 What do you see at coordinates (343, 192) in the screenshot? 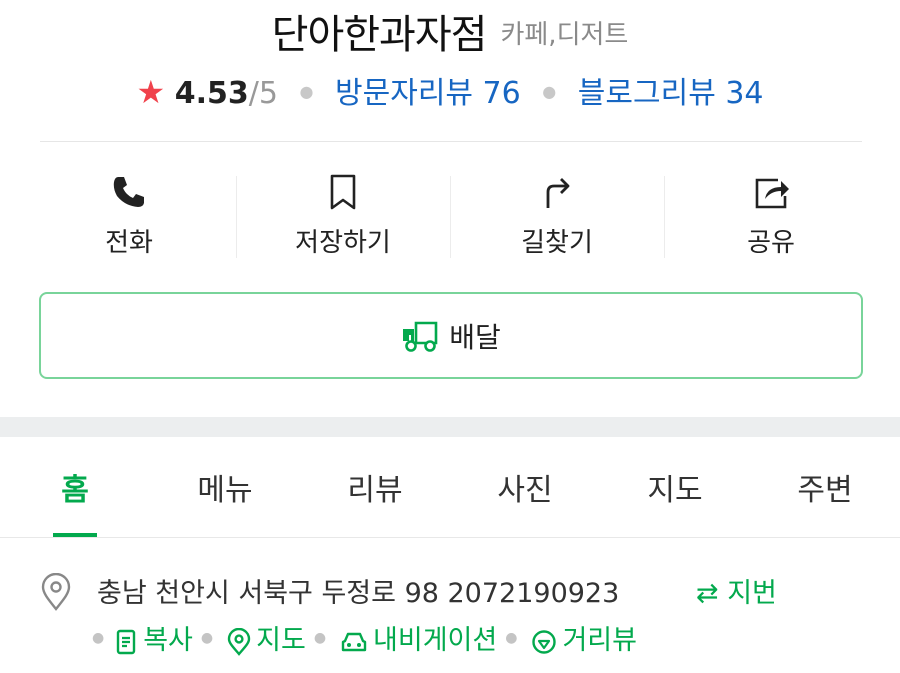
I see `bookmark-icon` at bounding box center [343, 192].